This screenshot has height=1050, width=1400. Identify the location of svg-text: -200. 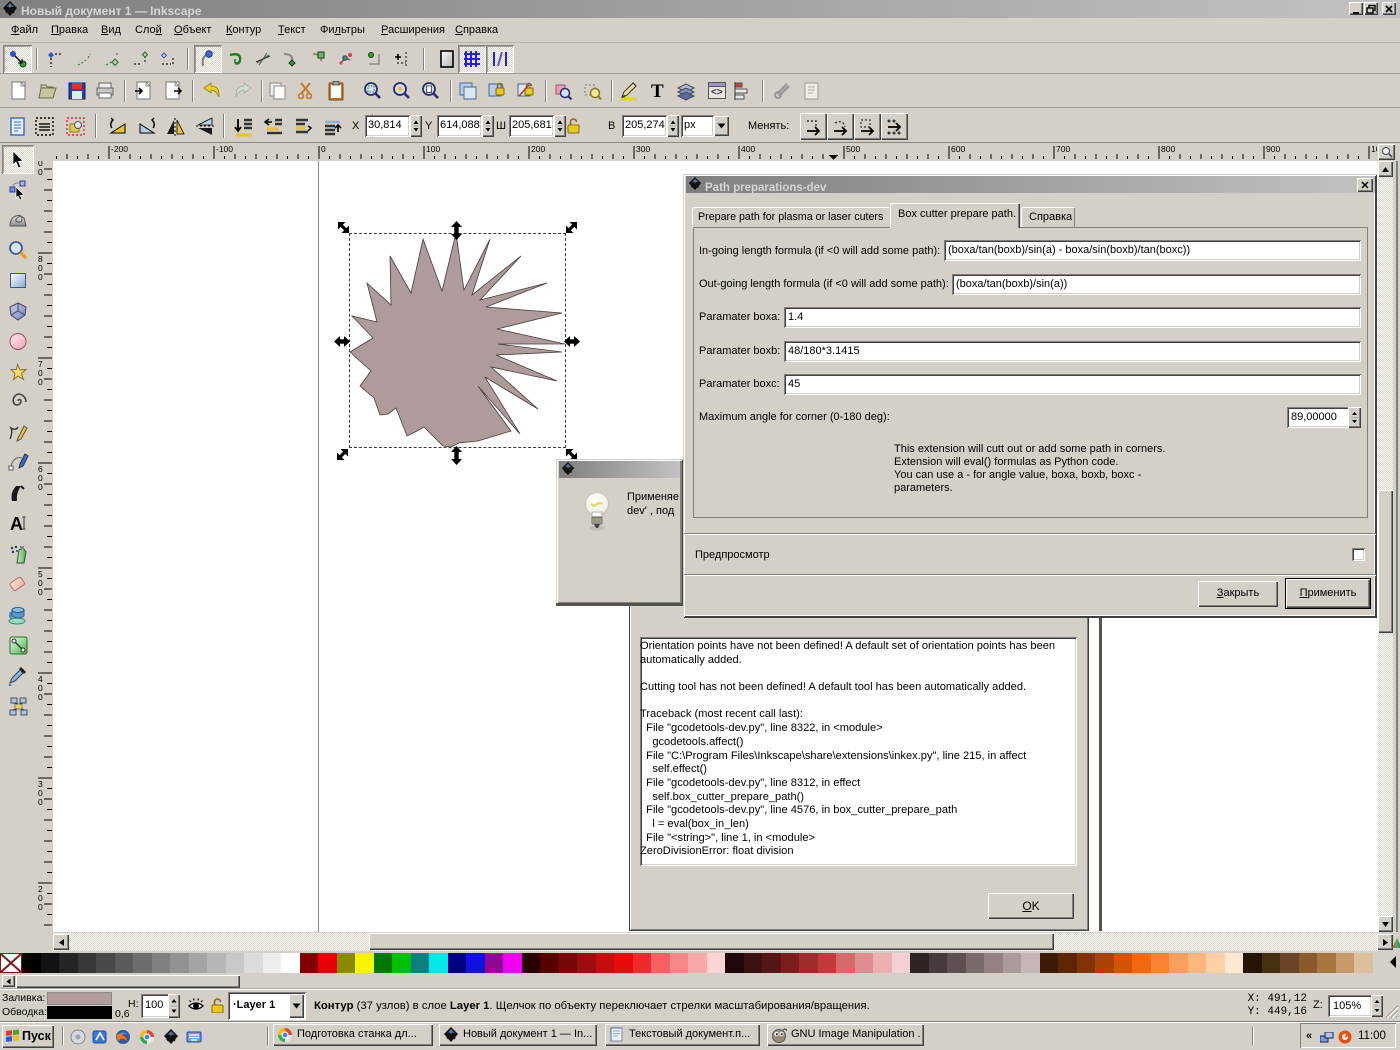
(119, 149).